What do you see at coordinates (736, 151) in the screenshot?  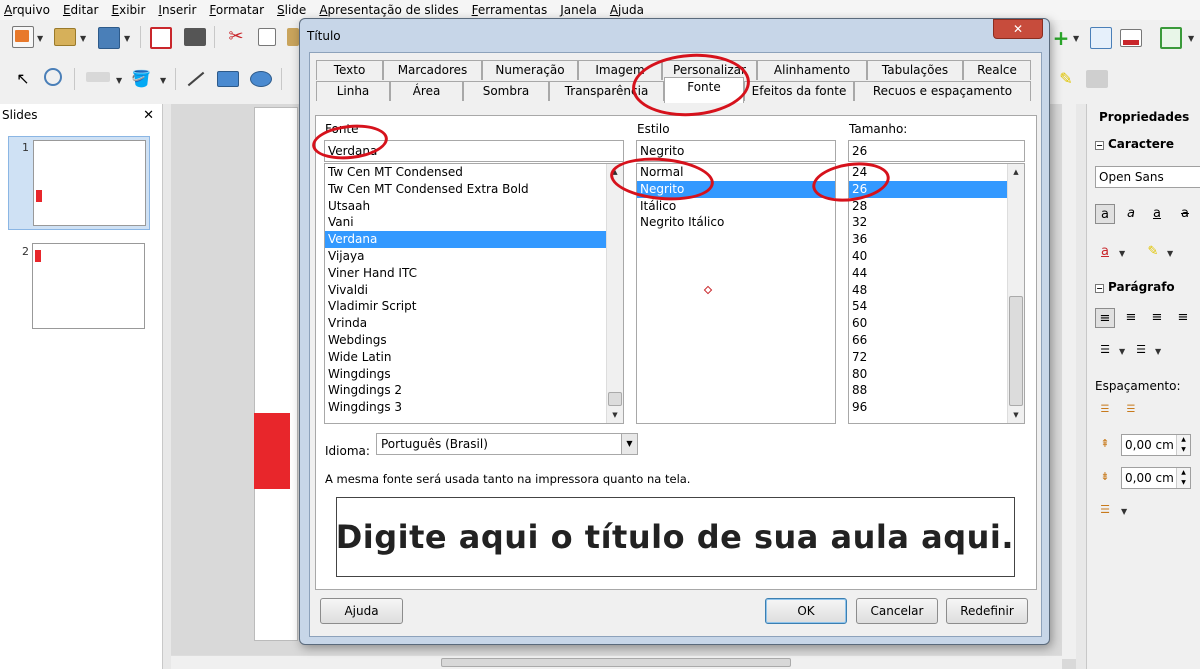 I see `font-style-field: Negrito` at bounding box center [736, 151].